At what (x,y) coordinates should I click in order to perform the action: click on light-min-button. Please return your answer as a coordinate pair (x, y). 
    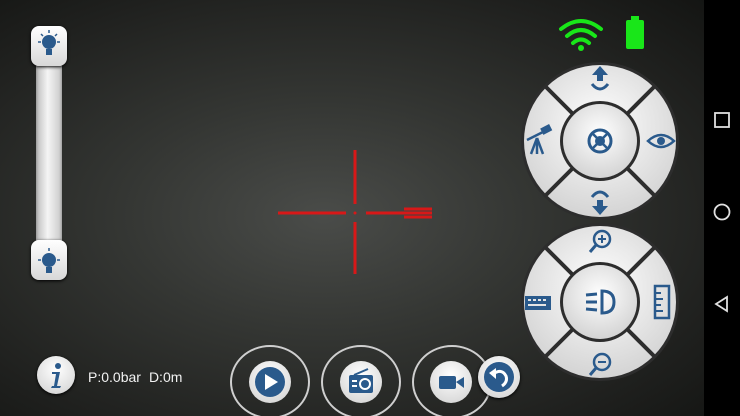
    Looking at the image, I should click on (49, 260).